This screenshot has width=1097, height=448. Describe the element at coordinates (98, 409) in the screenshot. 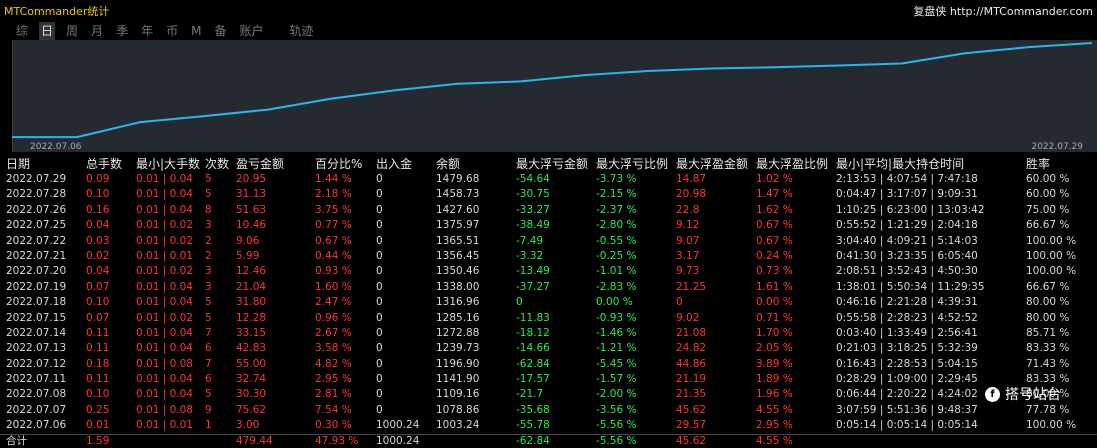

I see `cell-lots: 0.25` at that location.